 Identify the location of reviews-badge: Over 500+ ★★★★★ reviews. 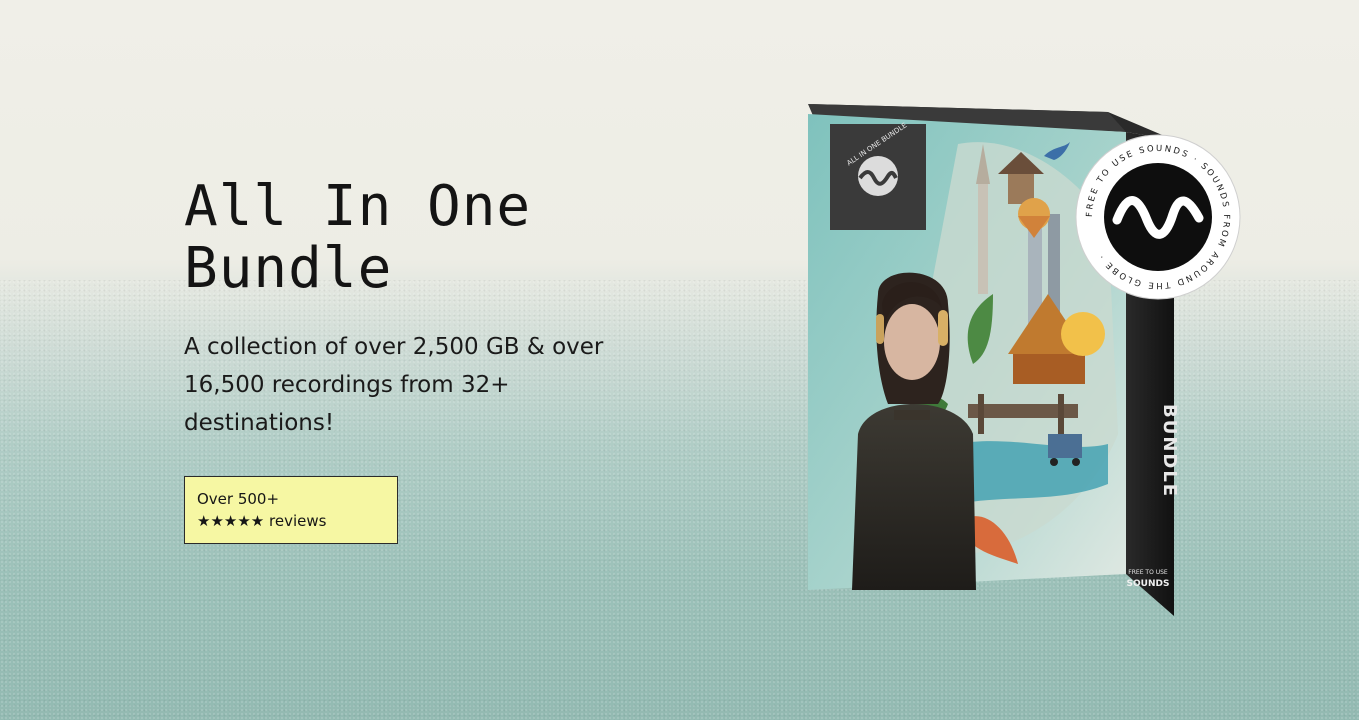
(291, 510).